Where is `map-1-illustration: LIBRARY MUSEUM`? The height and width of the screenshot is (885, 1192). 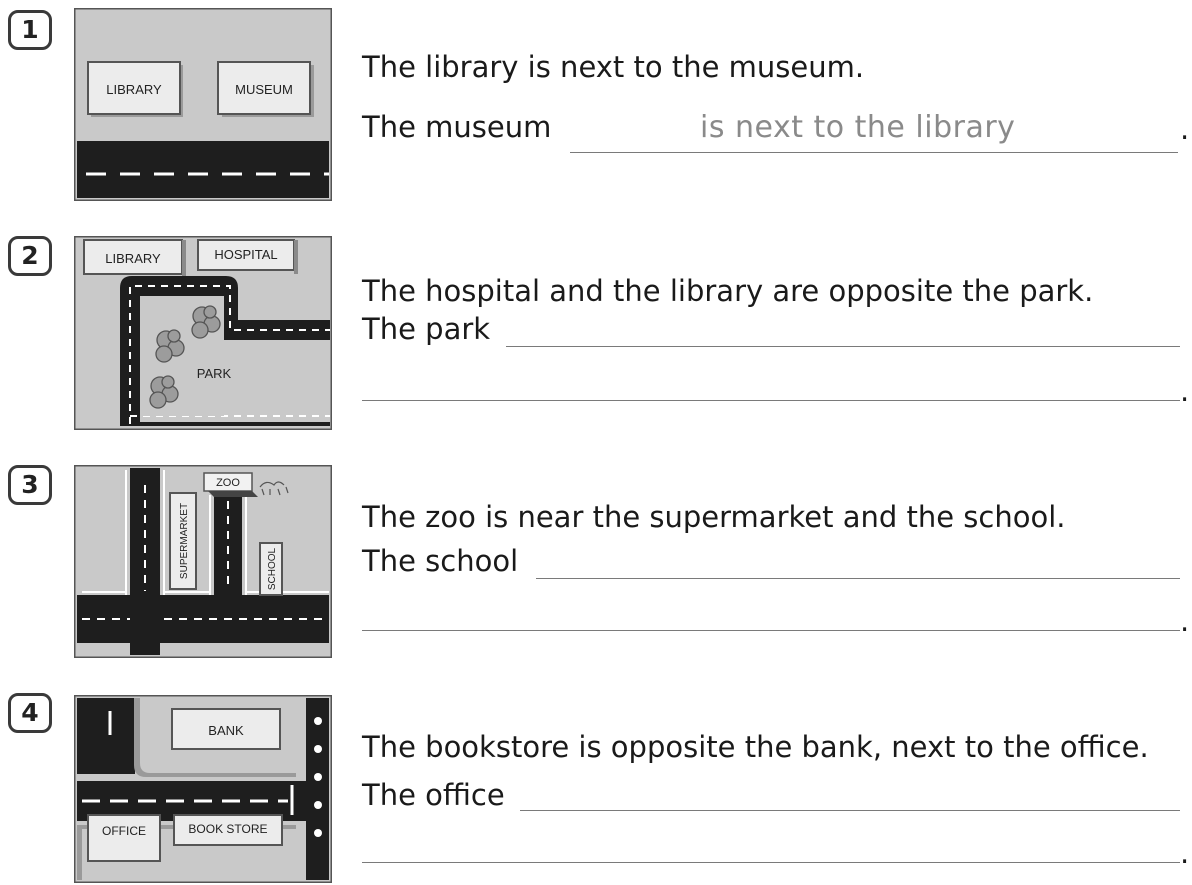 map-1-illustration: LIBRARY MUSEUM is located at coordinates (203, 104).